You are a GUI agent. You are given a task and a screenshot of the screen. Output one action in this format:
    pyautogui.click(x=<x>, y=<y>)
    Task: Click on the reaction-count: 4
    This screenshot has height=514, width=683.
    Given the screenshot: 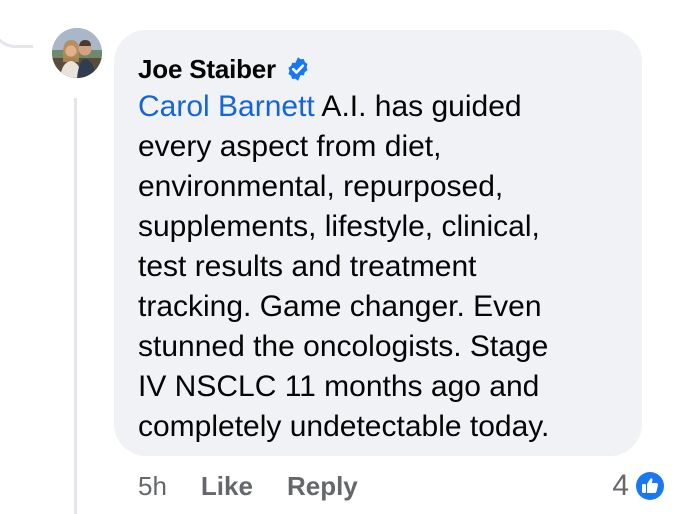 What is the action you would take?
    pyautogui.click(x=620, y=485)
    